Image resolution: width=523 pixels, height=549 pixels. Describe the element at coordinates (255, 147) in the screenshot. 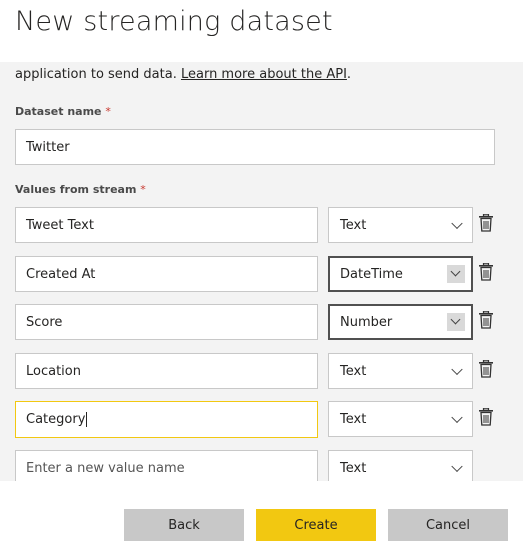

I see `dataset-name-input: Twitter` at that location.